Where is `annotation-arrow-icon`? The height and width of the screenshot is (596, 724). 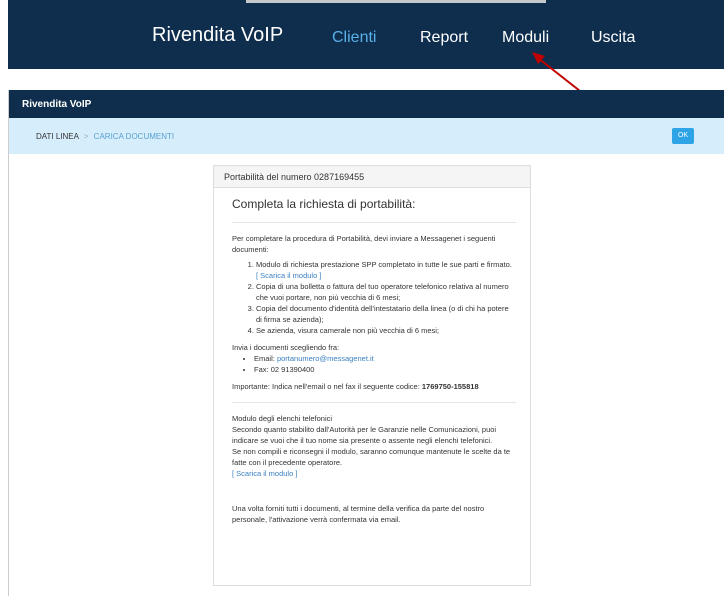
annotation-arrow-icon is located at coordinates (556, 72).